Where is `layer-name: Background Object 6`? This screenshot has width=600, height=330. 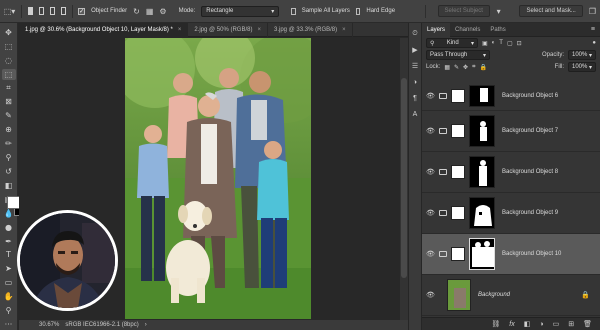
layer-name: Background Object 6 is located at coordinates (530, 96).